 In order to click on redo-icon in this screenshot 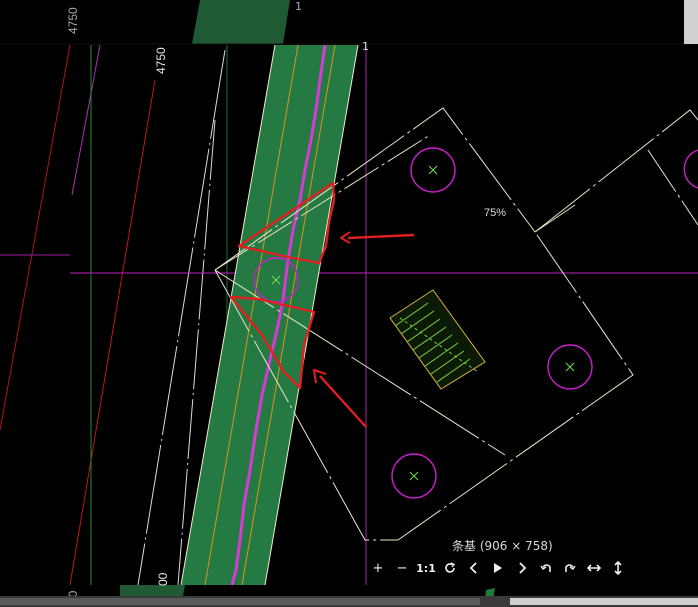, I will do `click(570, 568)`.